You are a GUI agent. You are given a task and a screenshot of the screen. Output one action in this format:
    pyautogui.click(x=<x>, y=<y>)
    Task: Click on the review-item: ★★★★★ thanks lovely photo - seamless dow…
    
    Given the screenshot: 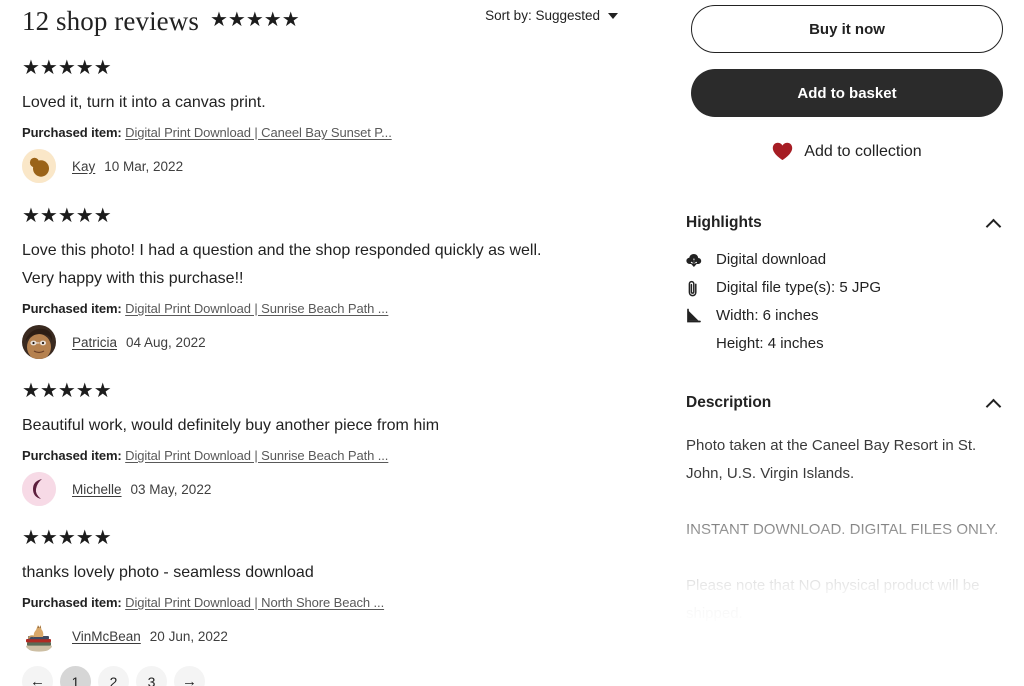 What is the action you would take?
    pyautogui.click(x=320, y=590)
    